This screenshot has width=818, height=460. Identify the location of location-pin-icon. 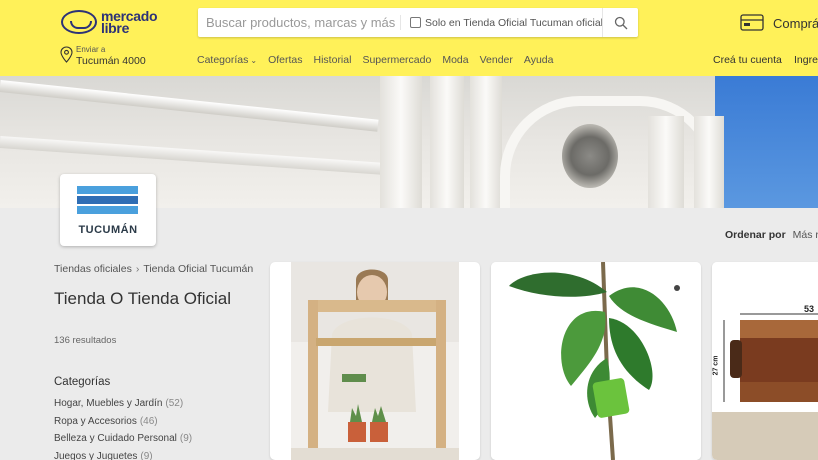
(66, 54).